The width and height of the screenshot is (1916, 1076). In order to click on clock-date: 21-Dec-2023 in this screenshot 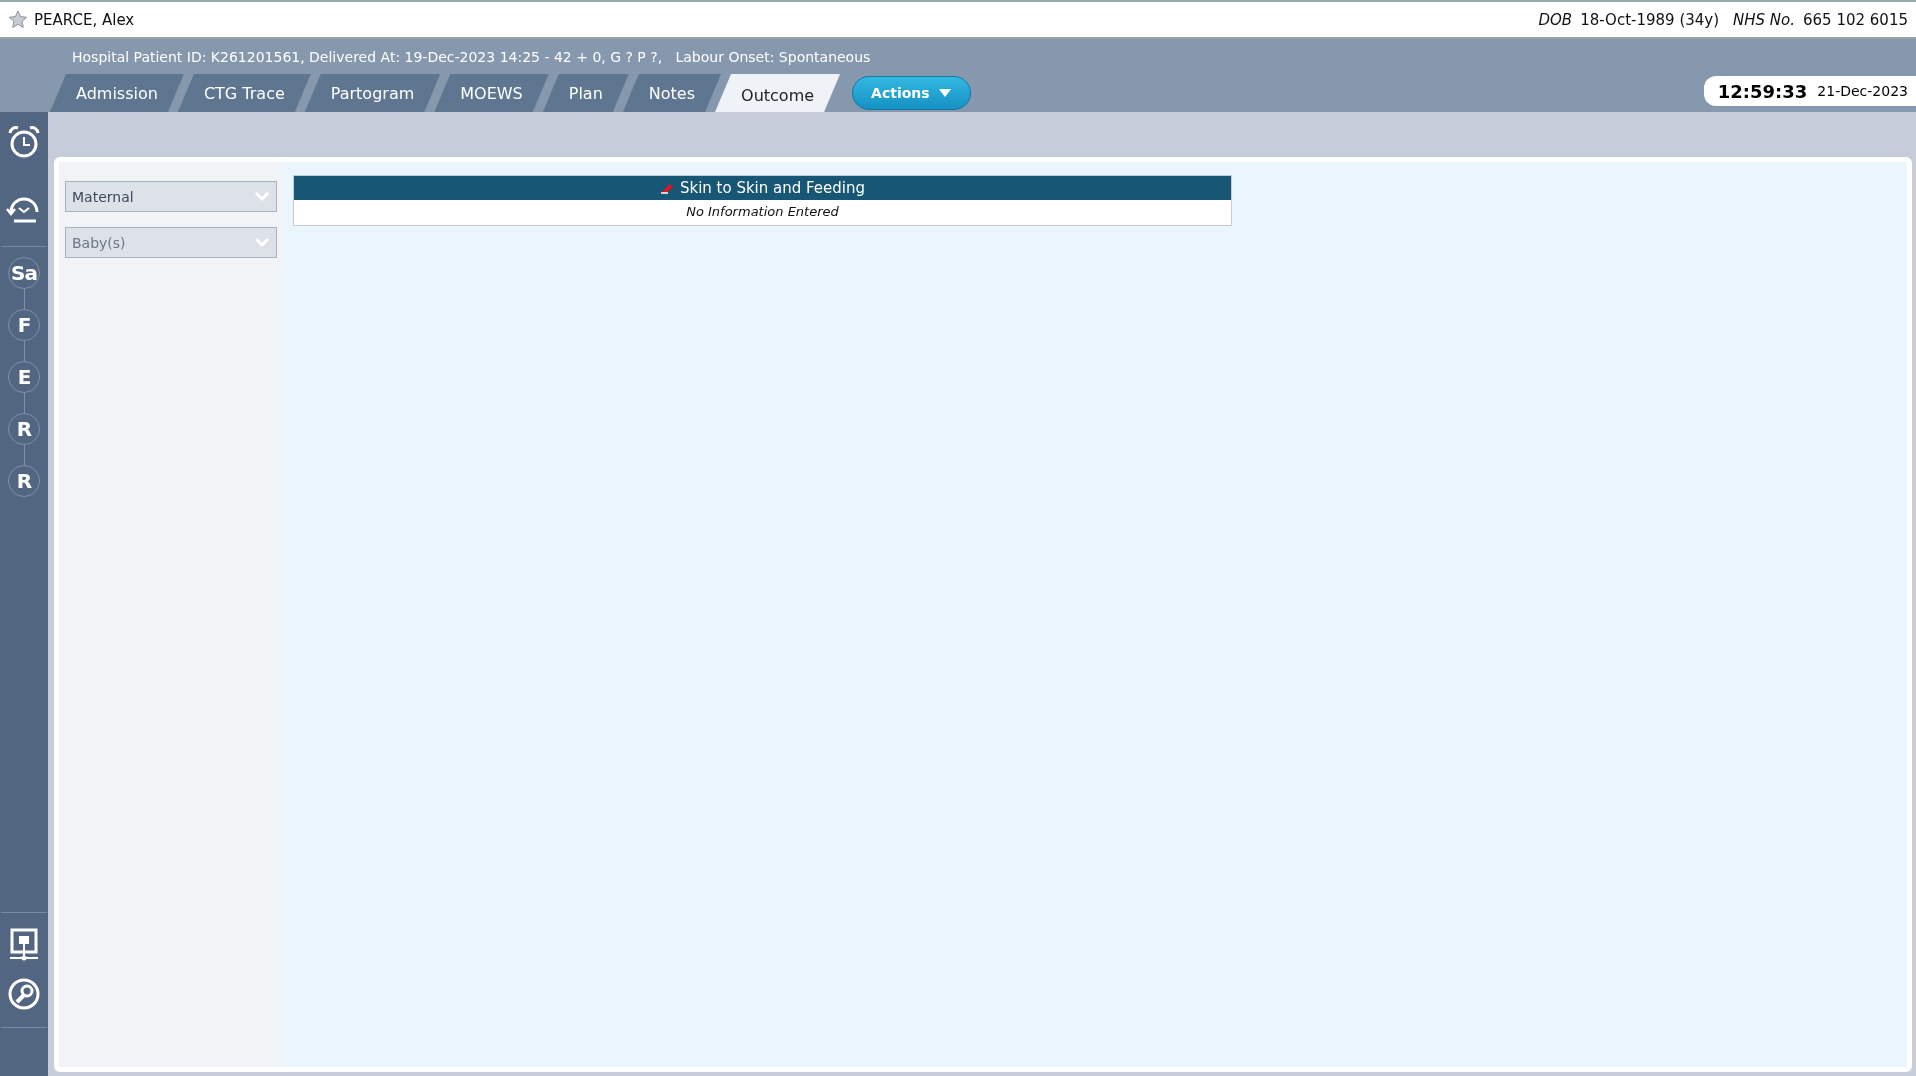, I will do `click(1862, 91)`.